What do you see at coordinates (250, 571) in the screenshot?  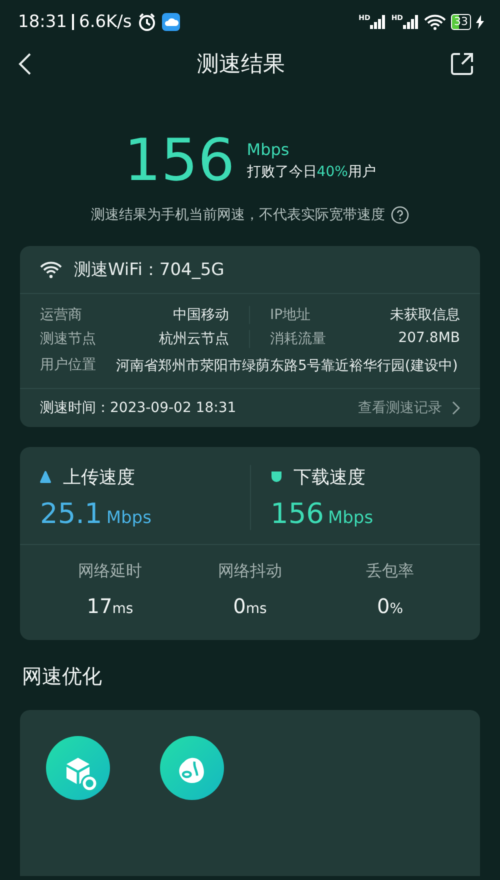 I see `metric-label: 网络抖动` at bounding box center [250, 571].